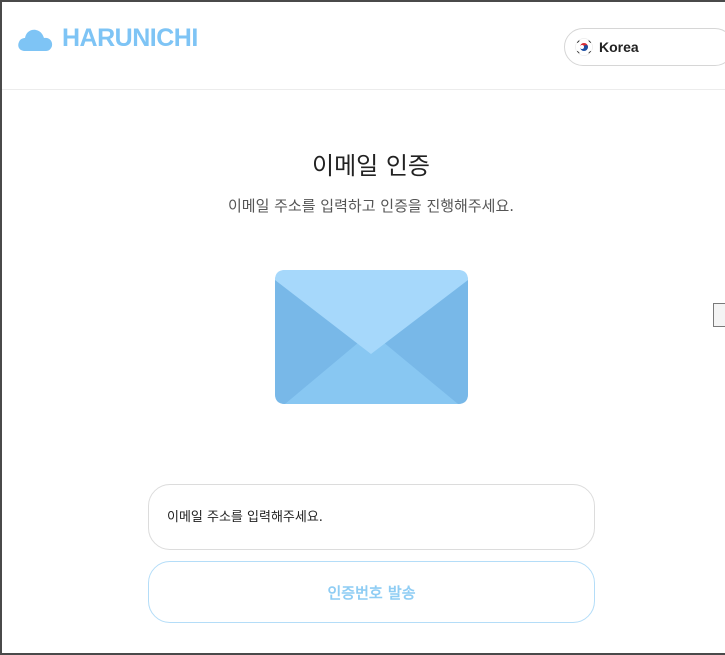  Describe the element at coordinates (719, 315) in the screenshot. I see `side-scroll-handle` at that location.